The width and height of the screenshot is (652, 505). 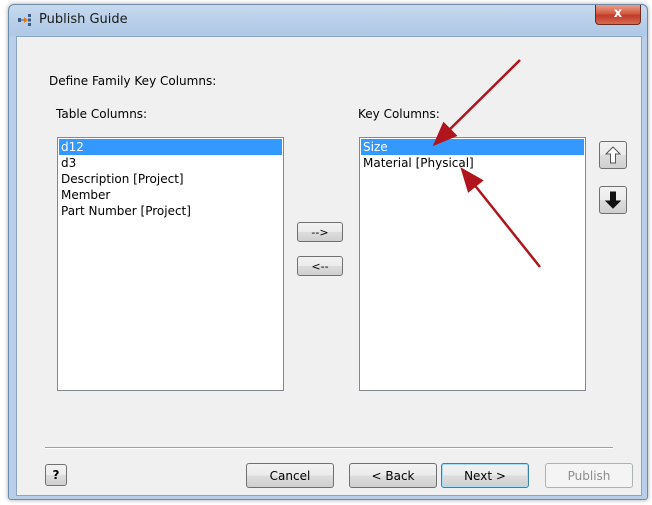 I want to click on table-column-item: d12, so click(x=170, y=147).